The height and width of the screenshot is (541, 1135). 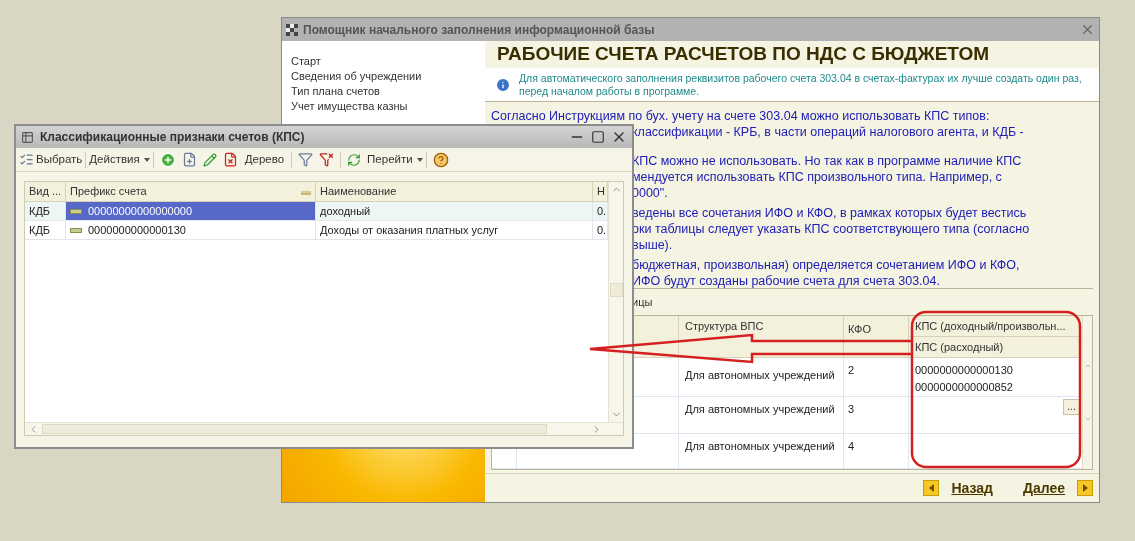 What do you see at coordinates (615, 302) in the screenshot?
I see `vertical-scrollbar` at bounding box center [615, 302].